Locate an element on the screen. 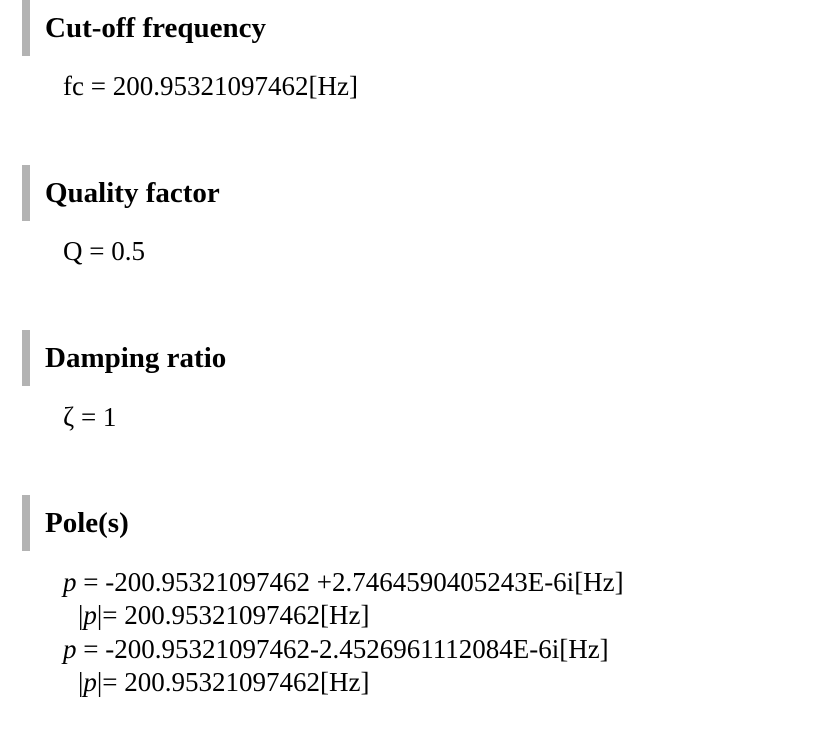  damping-value: 1 is located at coordinates (109, 417).